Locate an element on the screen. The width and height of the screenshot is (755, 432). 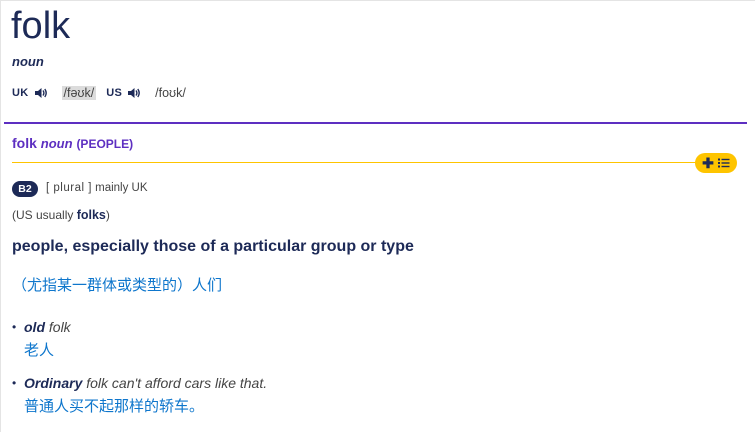
sense-header: folk noun (PEOPLE) is located at coordinates (72, 143).